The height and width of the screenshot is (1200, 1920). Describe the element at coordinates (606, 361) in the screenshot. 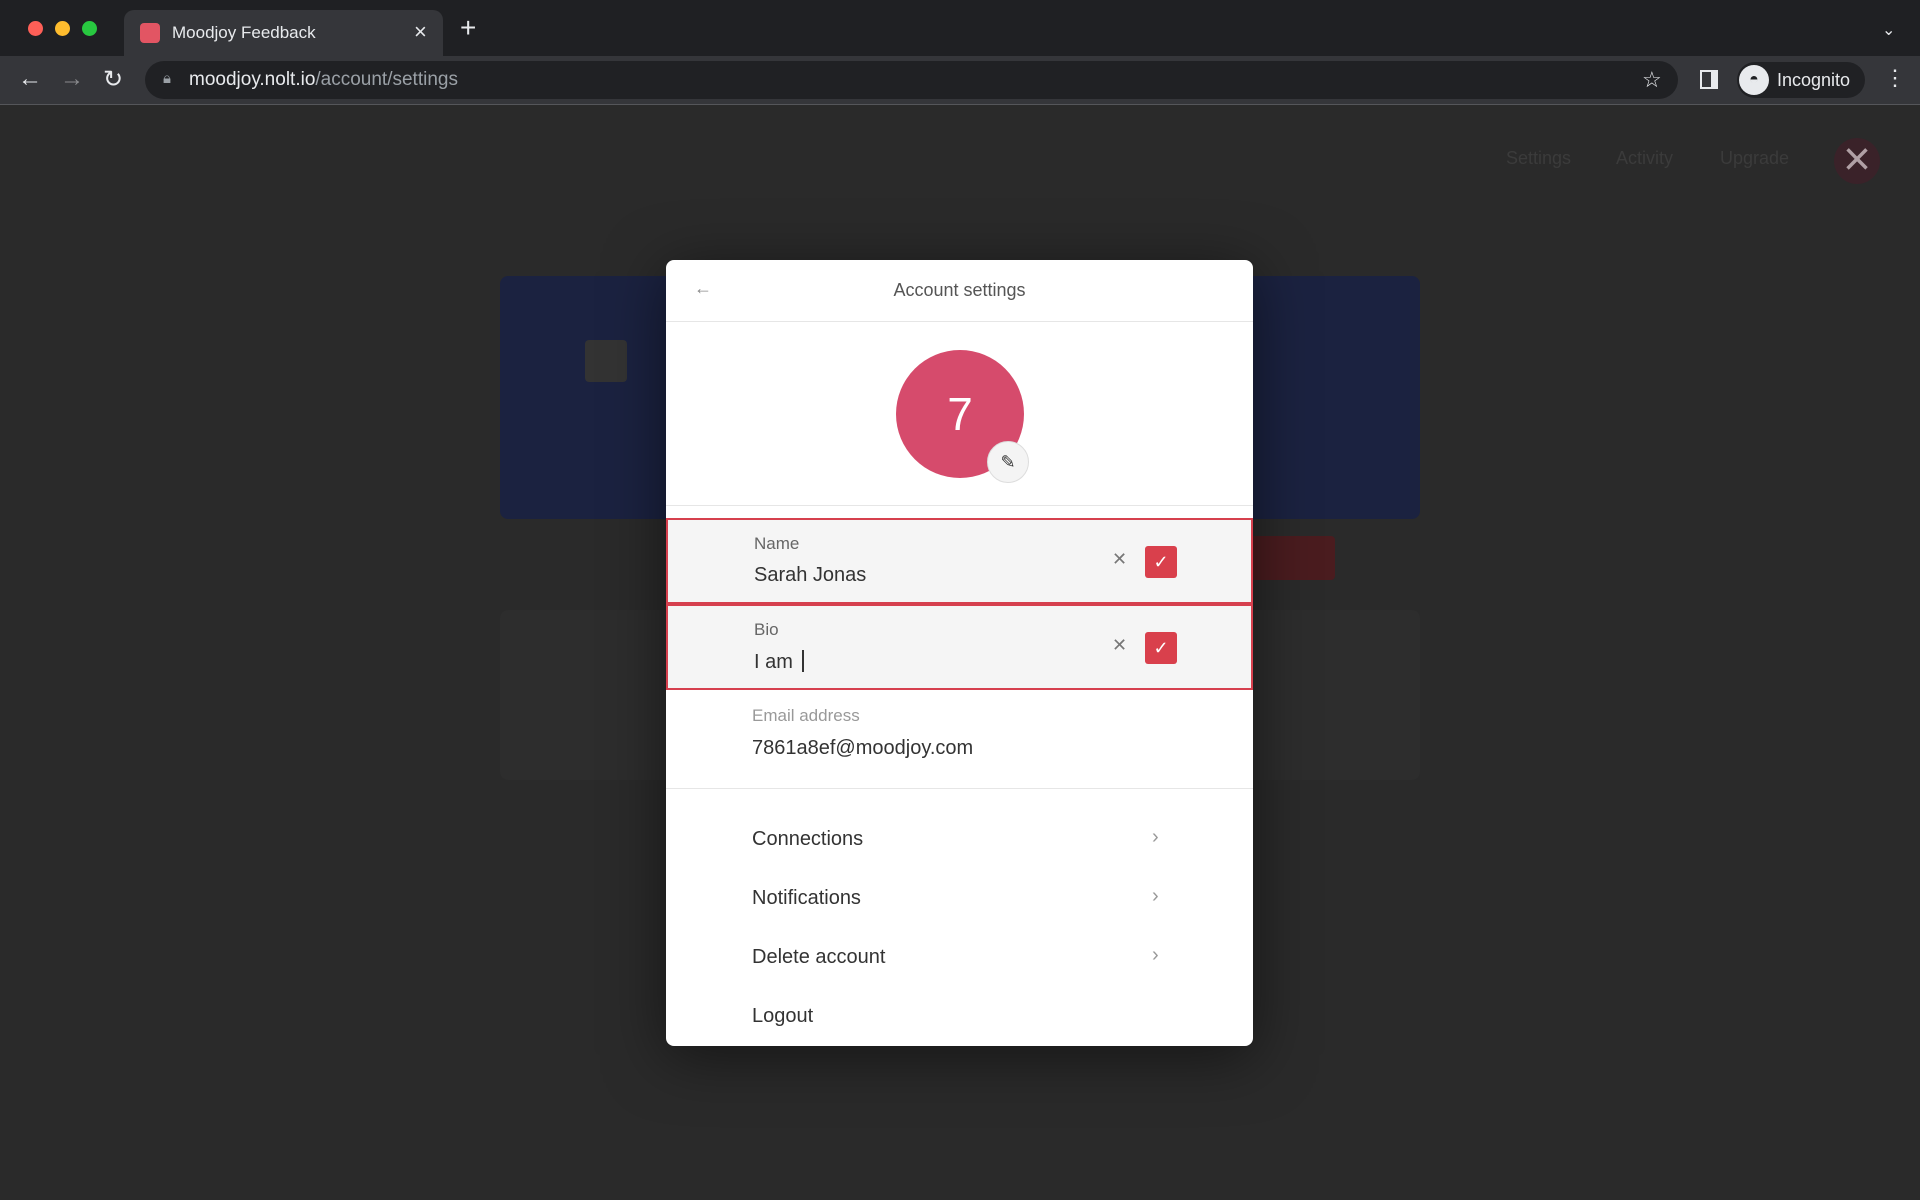

I see `board-logo` at that location.